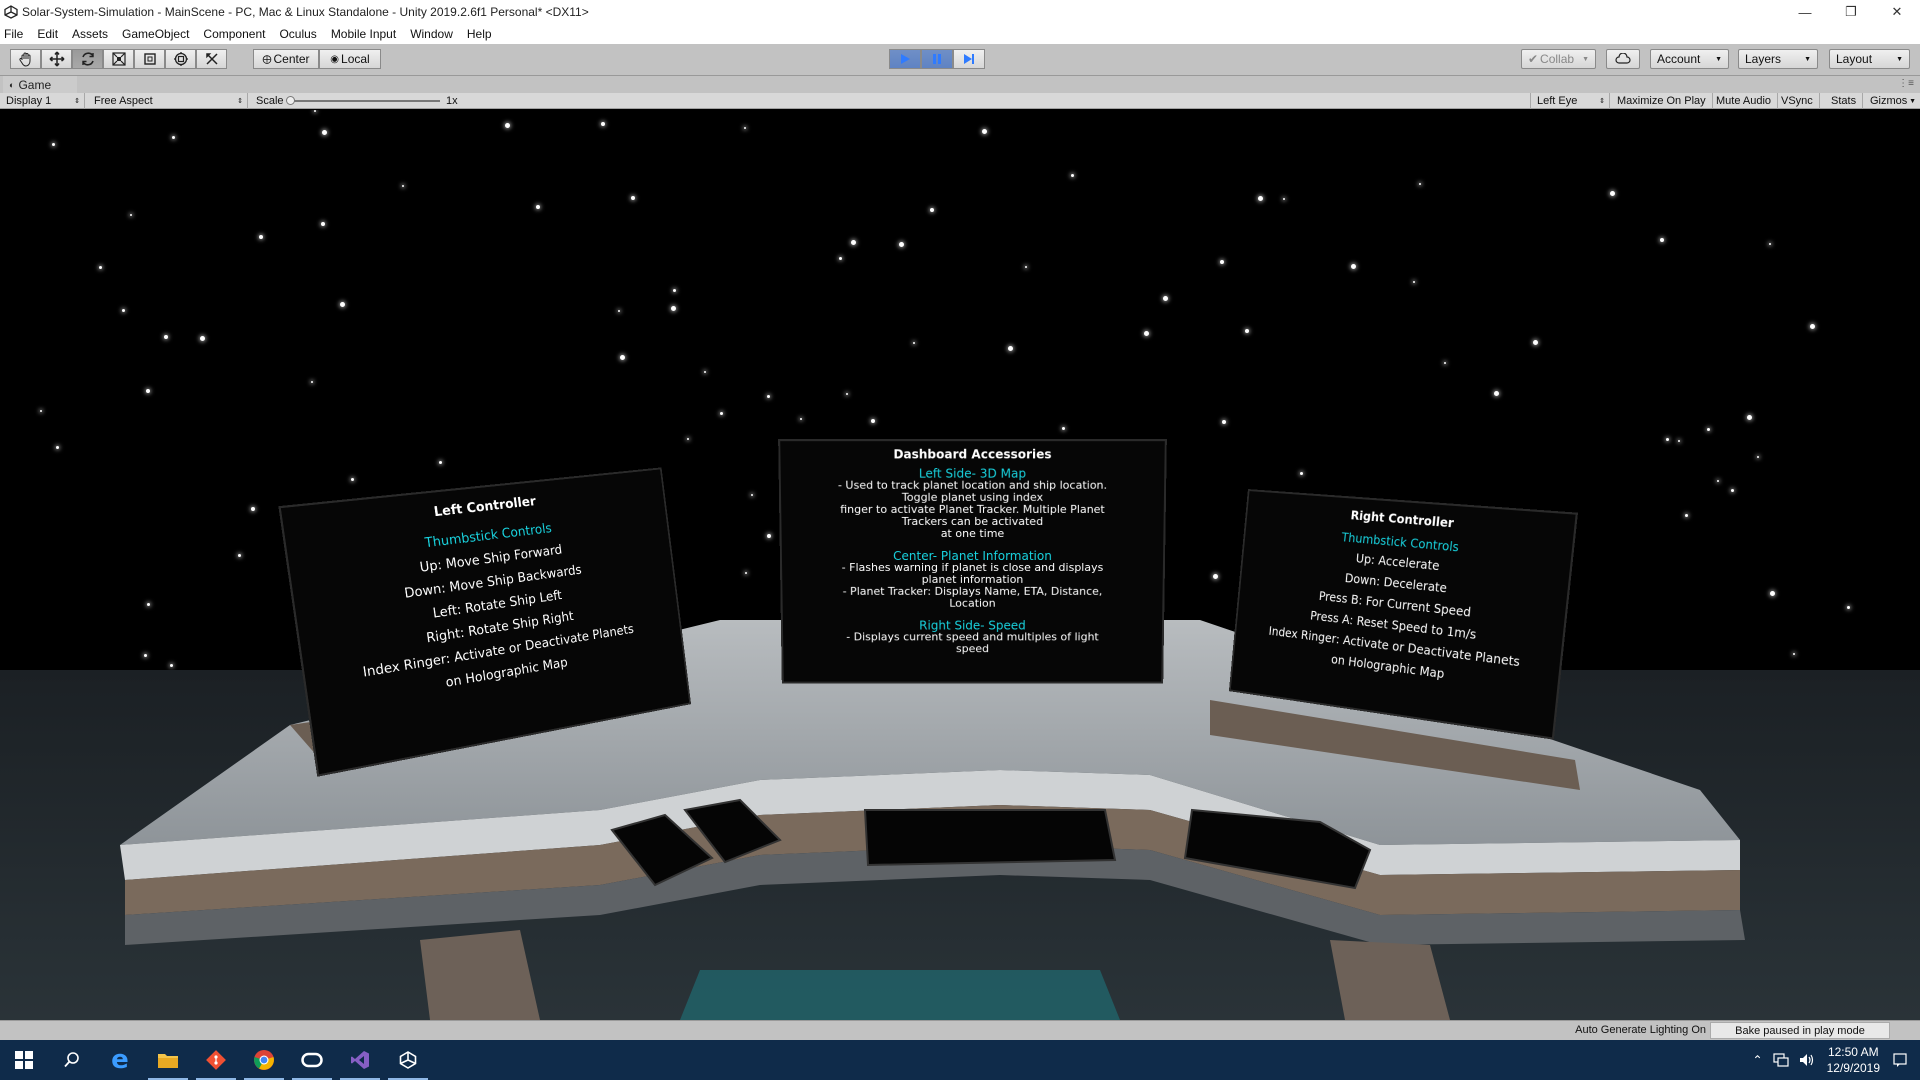 The width and height of the screenshot is (1920, 1080). Describe the element at coordinates (355, 59) in the screenshot. I see `pivot-local-label: Local` at that location.